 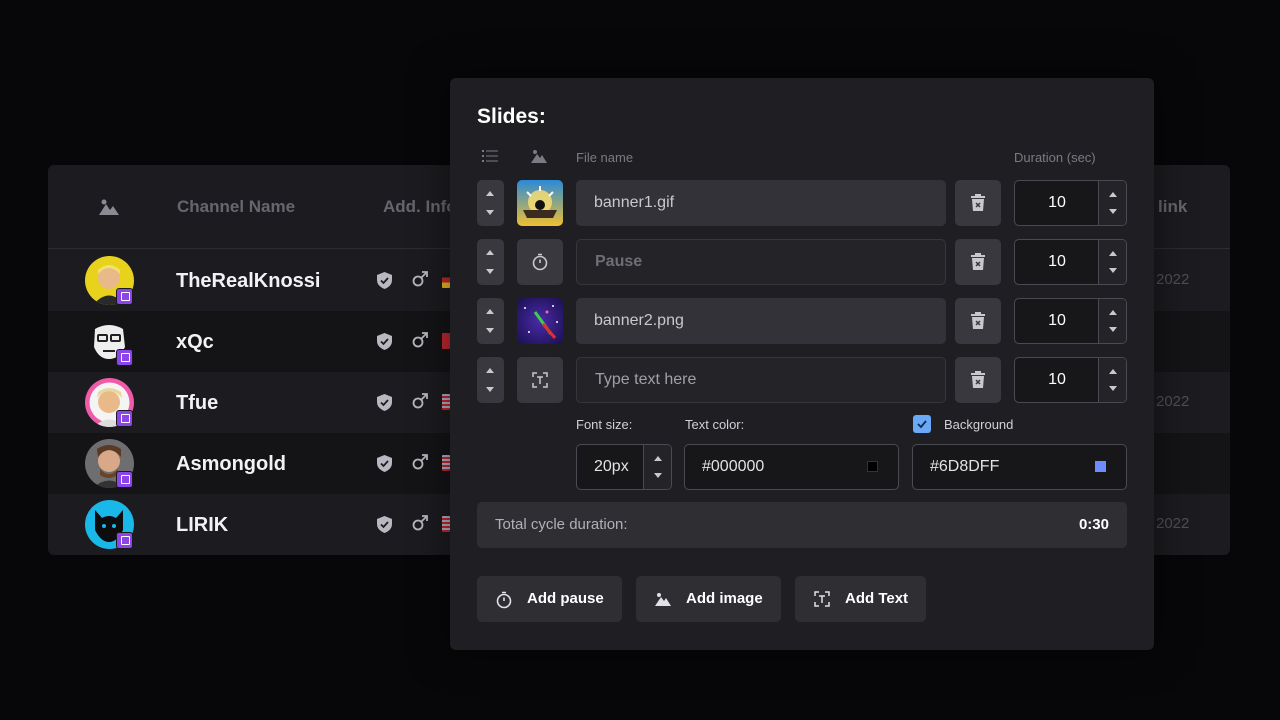 I want to click on background-color-input: #6D8DFF, so click(x=1019, y=467).